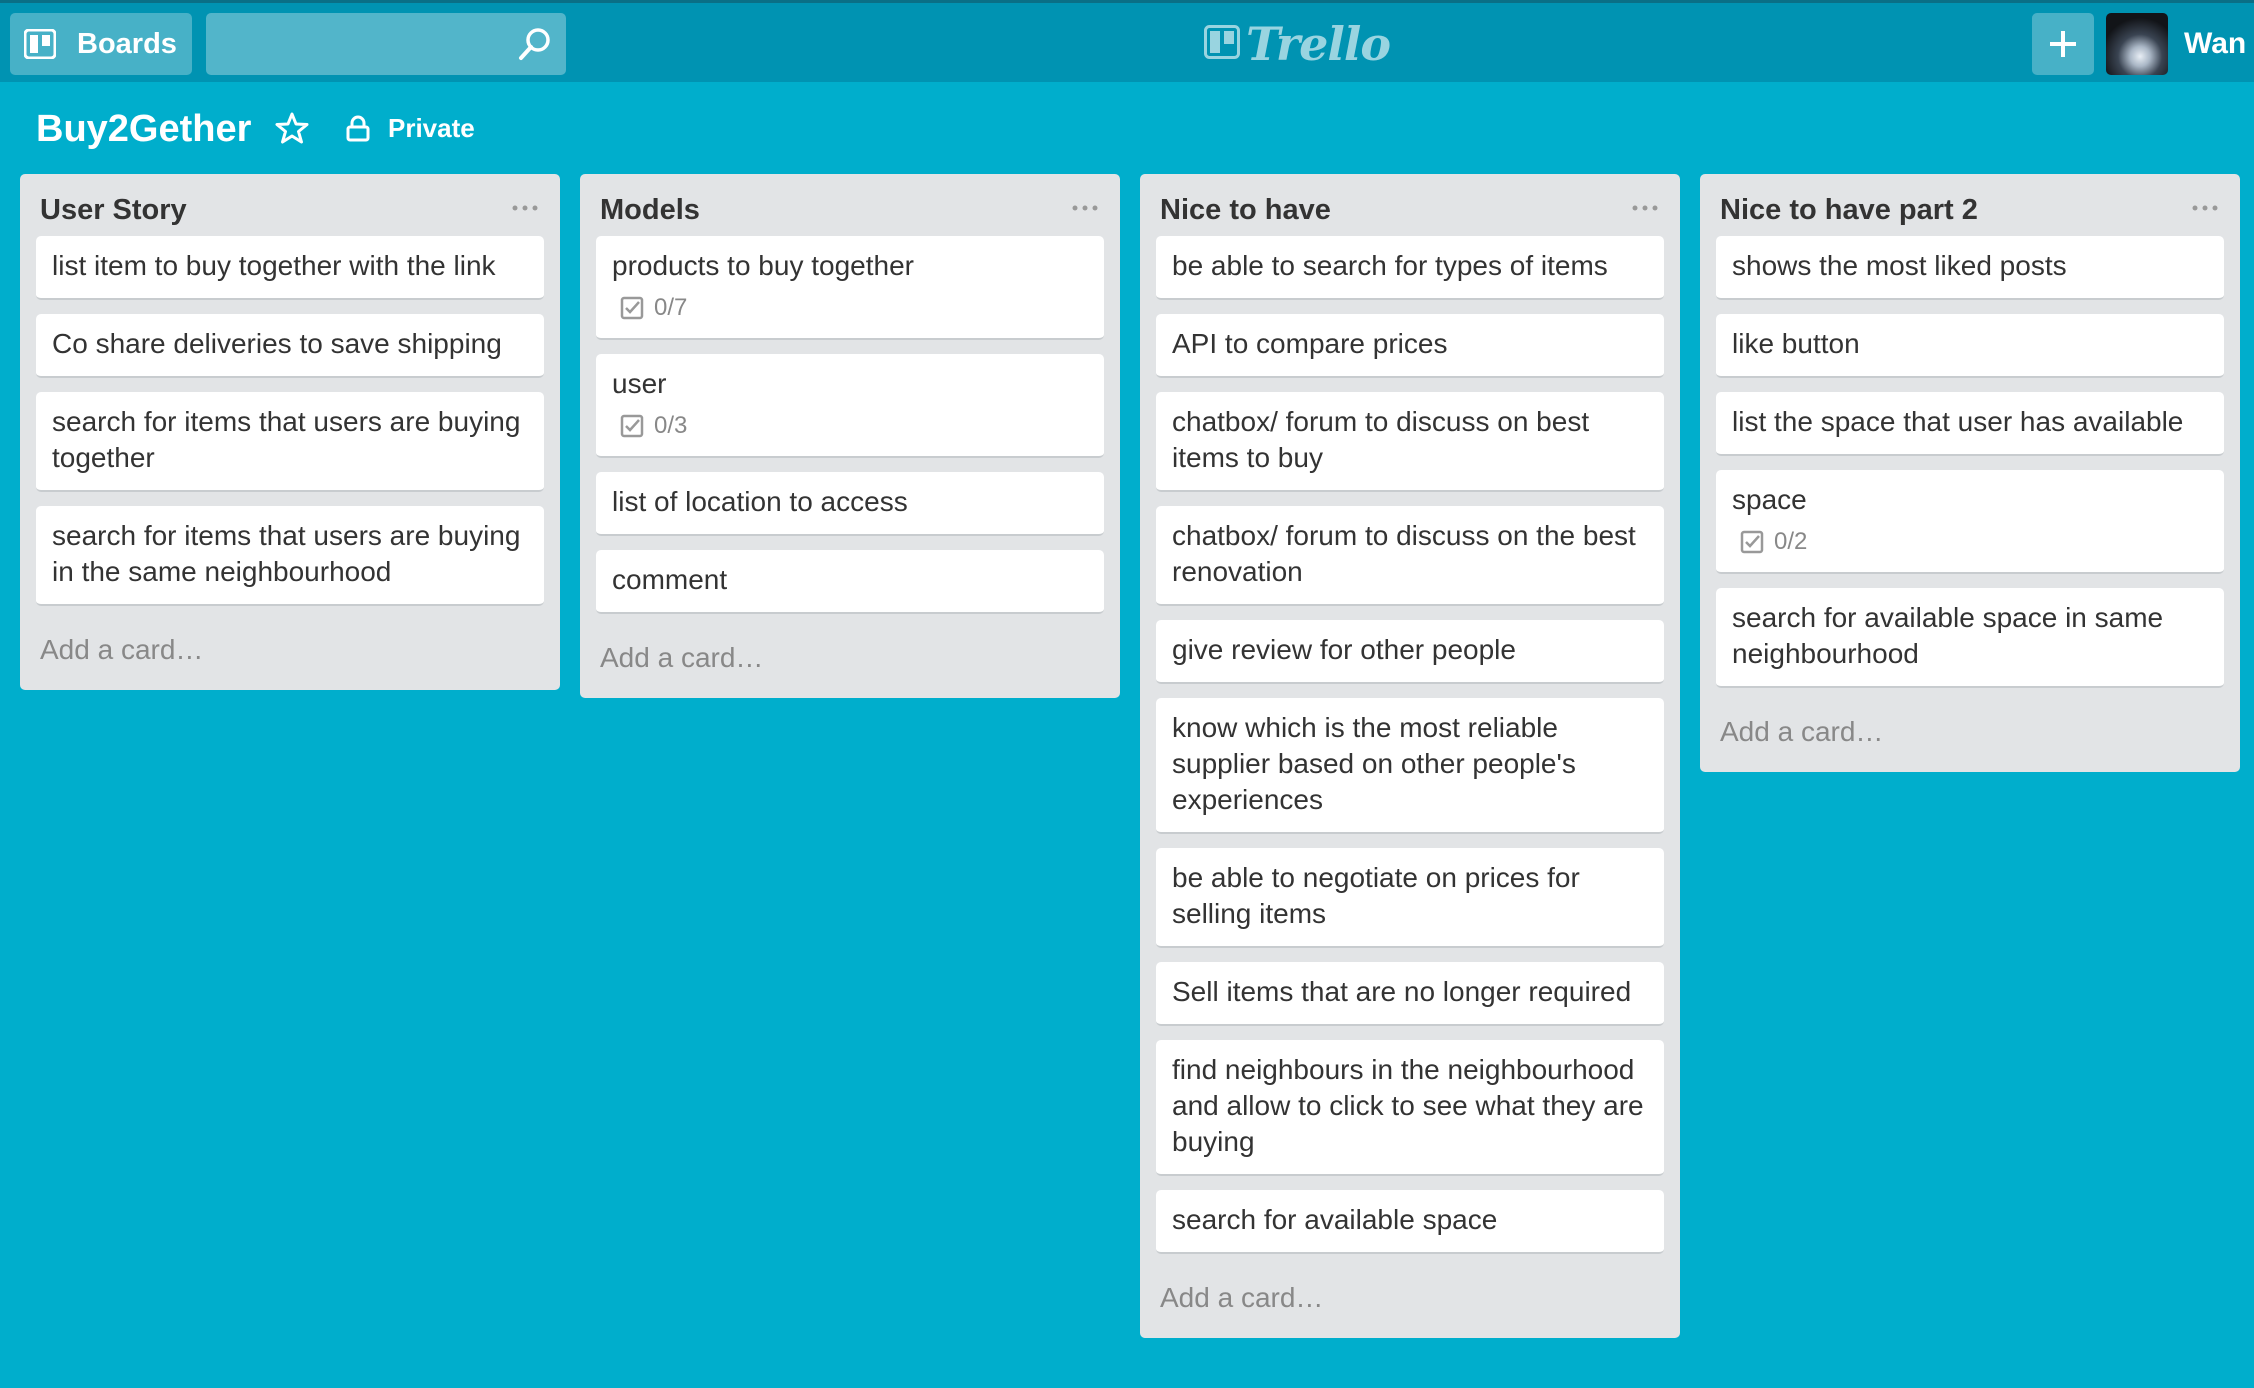 This screenshot has width=2254, height=1388. Describe the element at coordinates (1970, 346) in the screenshot. I see `card: like button` at that location.